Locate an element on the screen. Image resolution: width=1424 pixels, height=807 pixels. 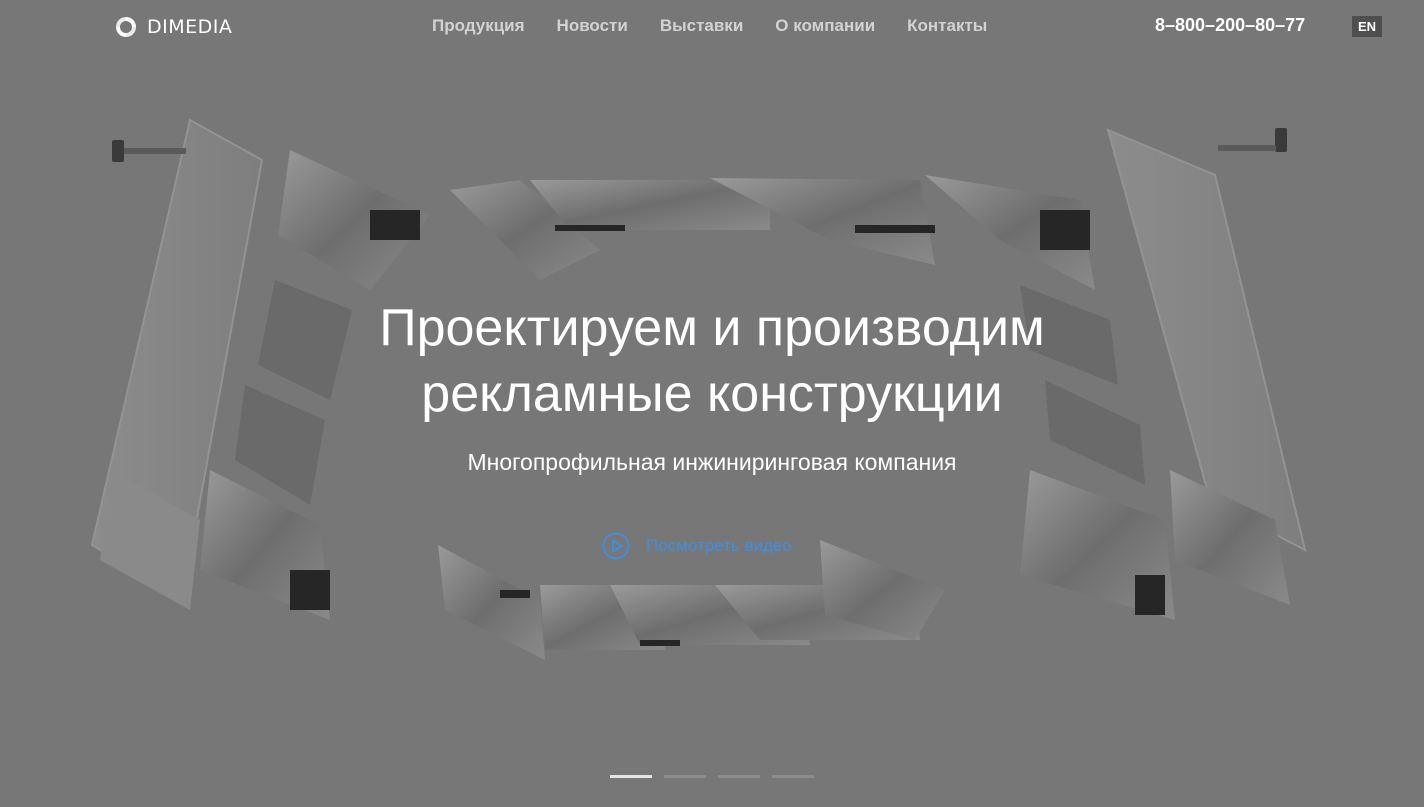
logo-icon is located at coordinates (126, 27).